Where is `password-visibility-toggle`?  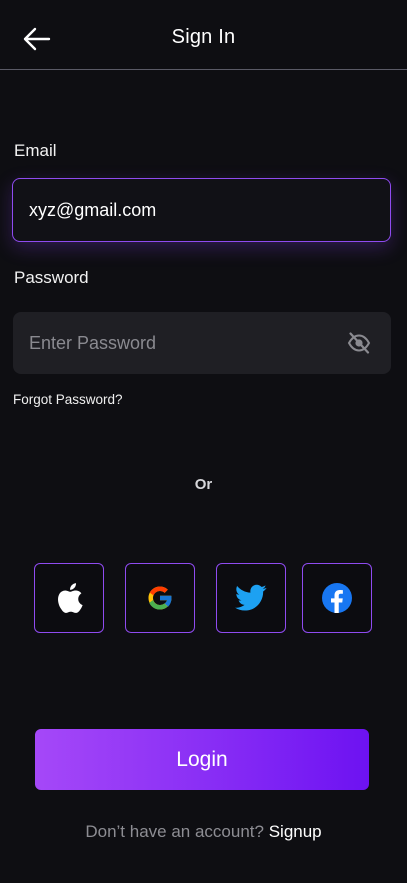
password-visibility-toggle is located at coordinates (359, 343).